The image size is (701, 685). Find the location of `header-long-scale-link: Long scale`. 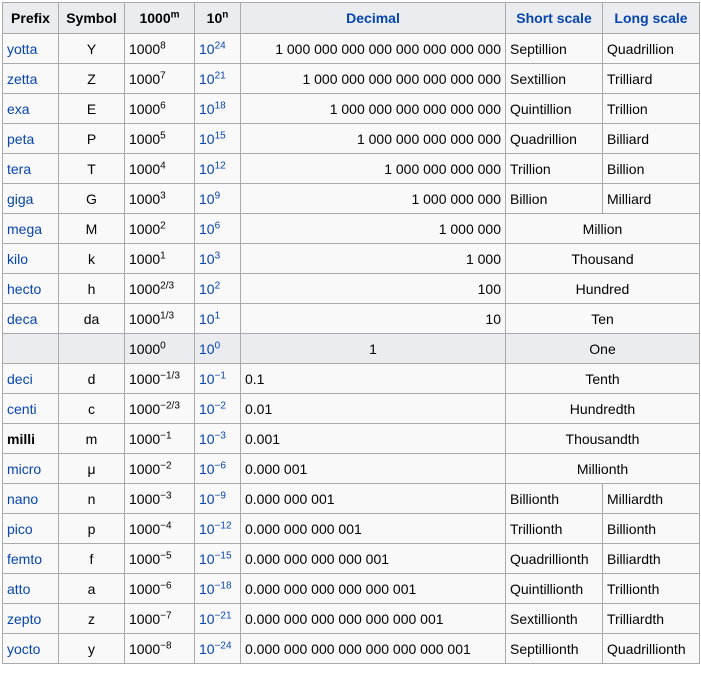

header-long-scale-link: Long scale is located at coordinates (651, 18).